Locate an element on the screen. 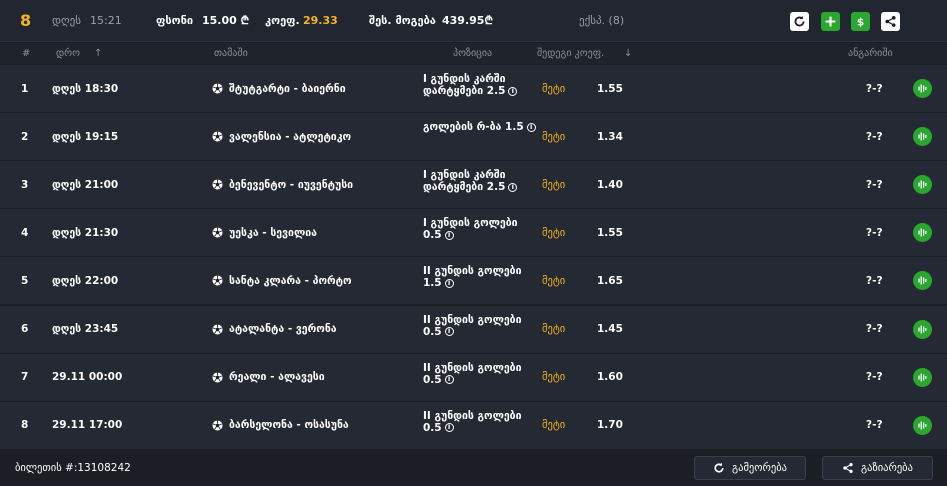 This screenshot has width=947, height=486. share-button: გაზიარება is located at coordinates (877, 468).